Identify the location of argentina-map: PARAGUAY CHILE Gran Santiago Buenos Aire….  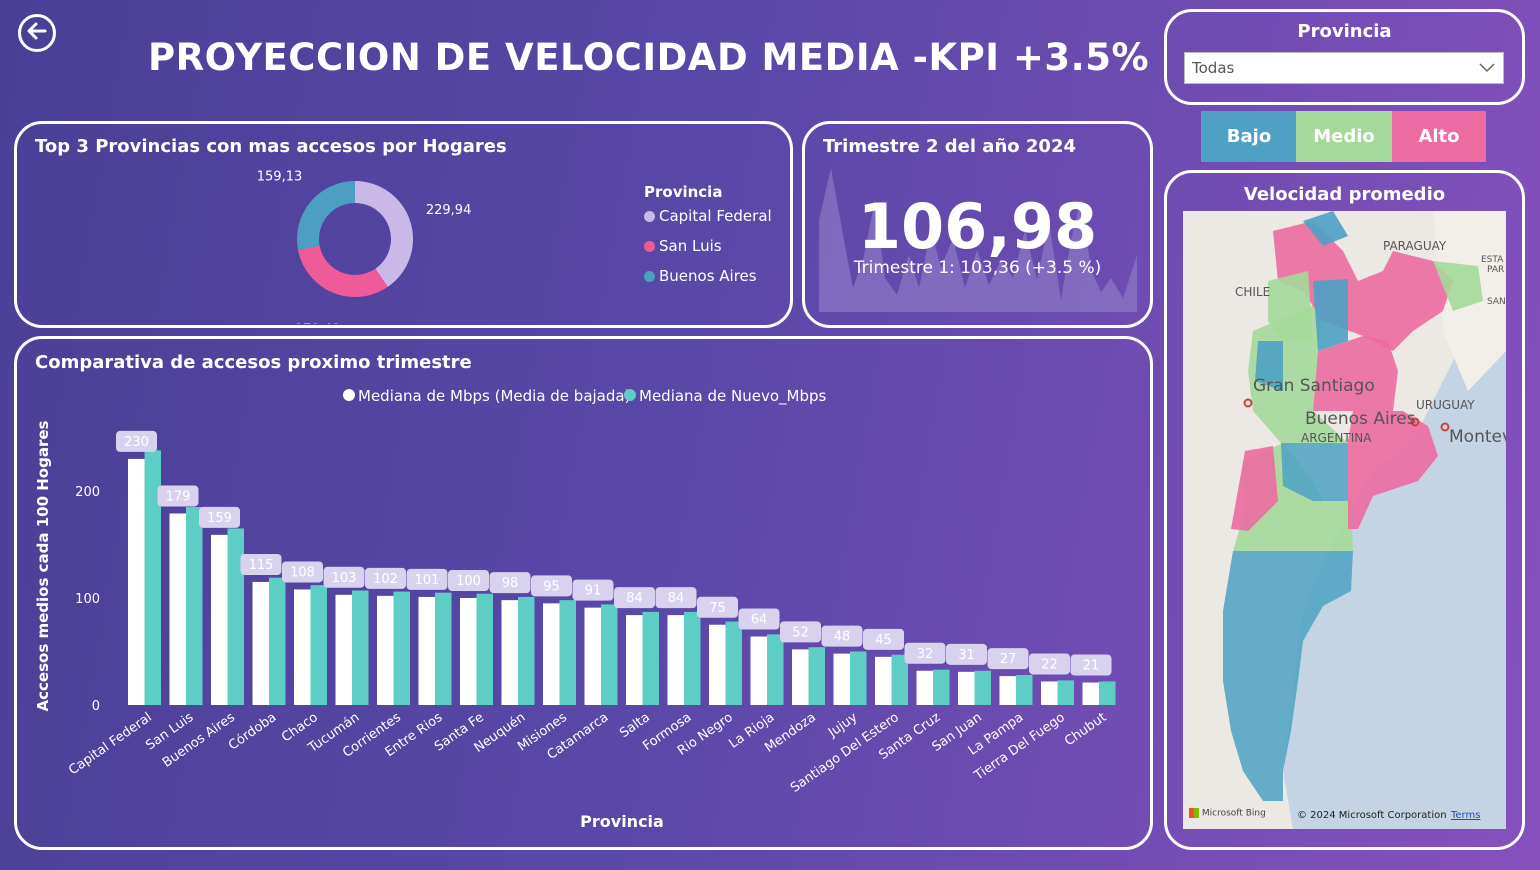
(1344, 520).